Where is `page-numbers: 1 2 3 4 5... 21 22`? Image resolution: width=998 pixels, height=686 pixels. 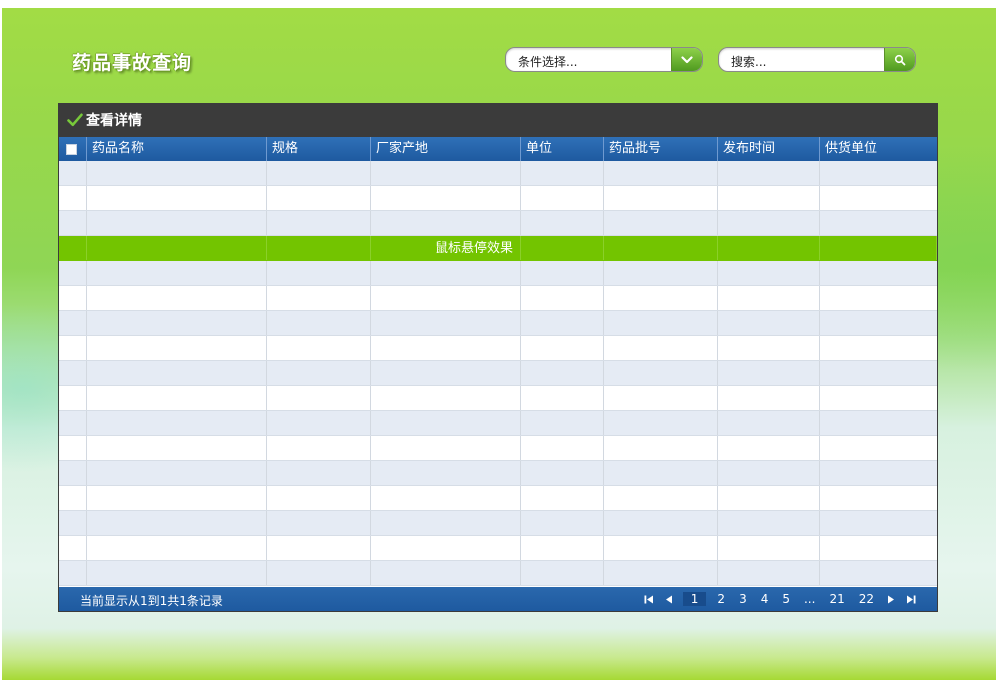
page-numbers: 1 2 3 4 5... 21 22 is located at coordinates (780, 599).